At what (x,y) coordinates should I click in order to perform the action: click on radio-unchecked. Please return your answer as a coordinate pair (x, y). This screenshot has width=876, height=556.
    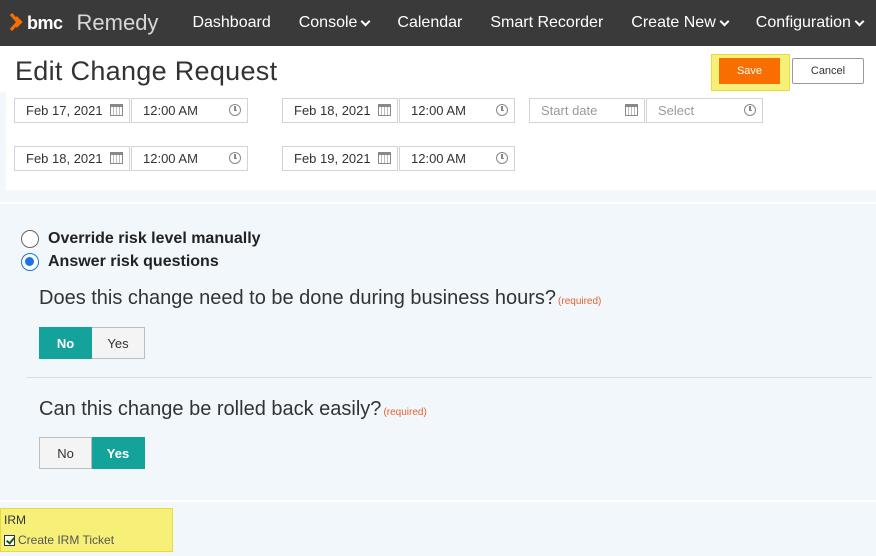
    Looking at the image, I should click on (30, 239).